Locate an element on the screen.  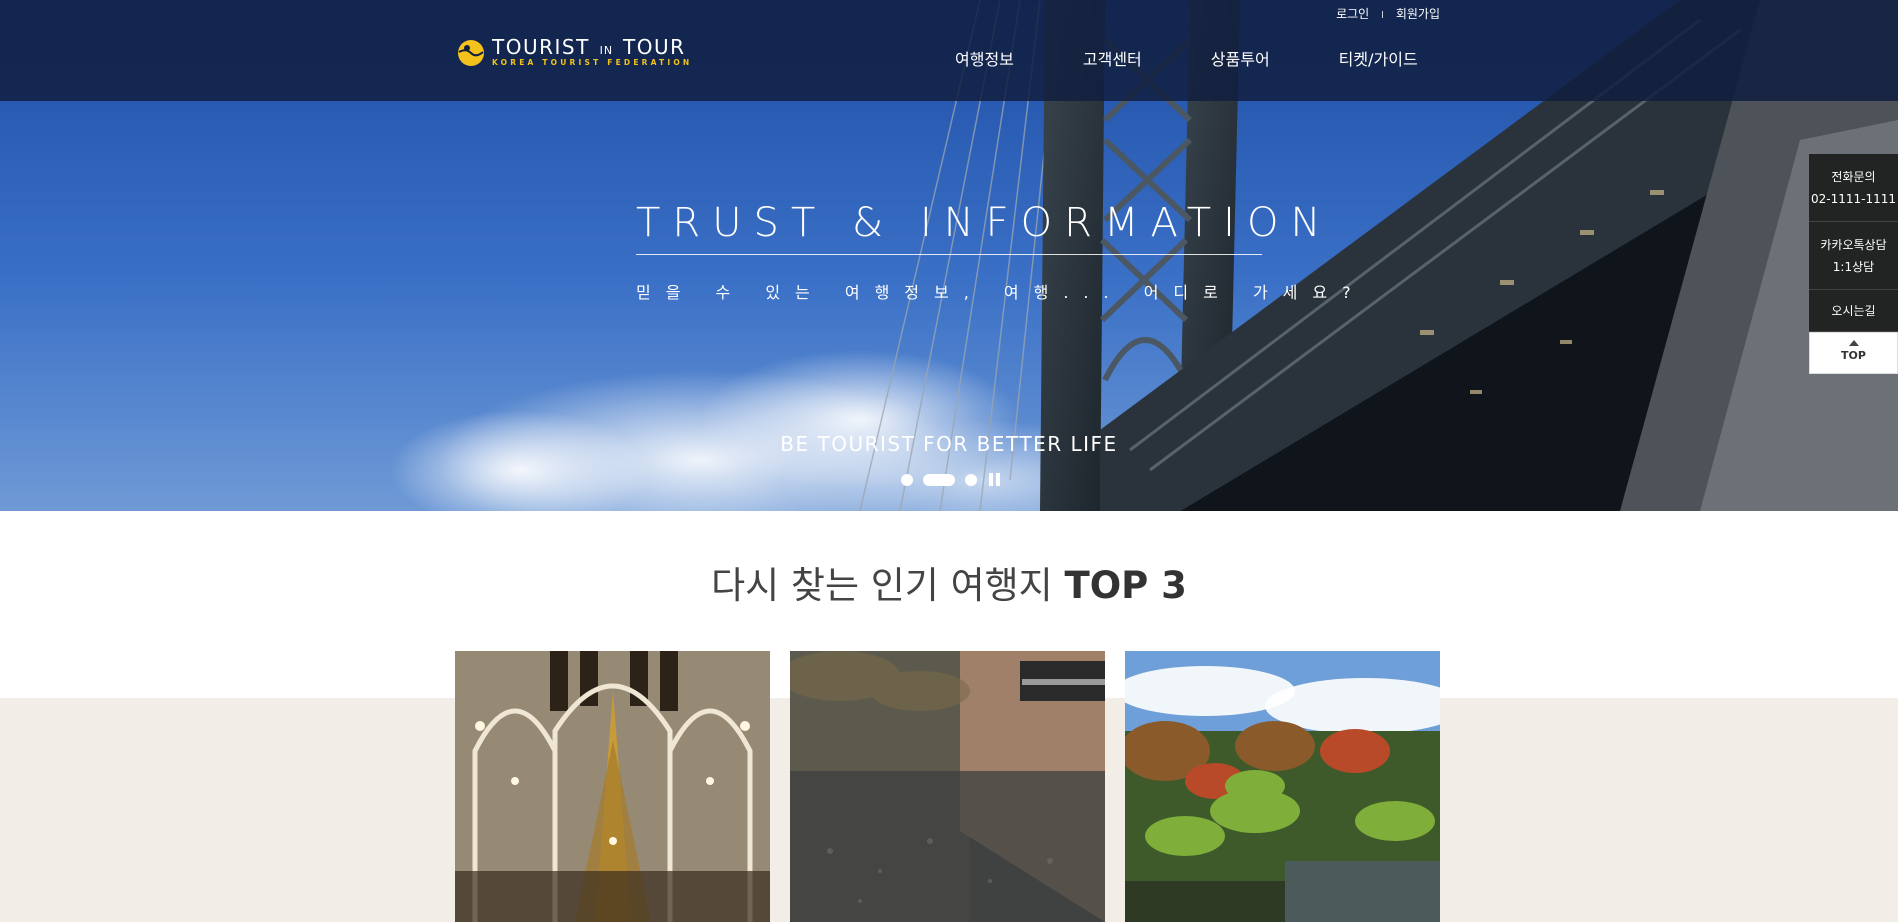
kakao-label: 카카오톡상담 is located at coordinates (1853, 245).